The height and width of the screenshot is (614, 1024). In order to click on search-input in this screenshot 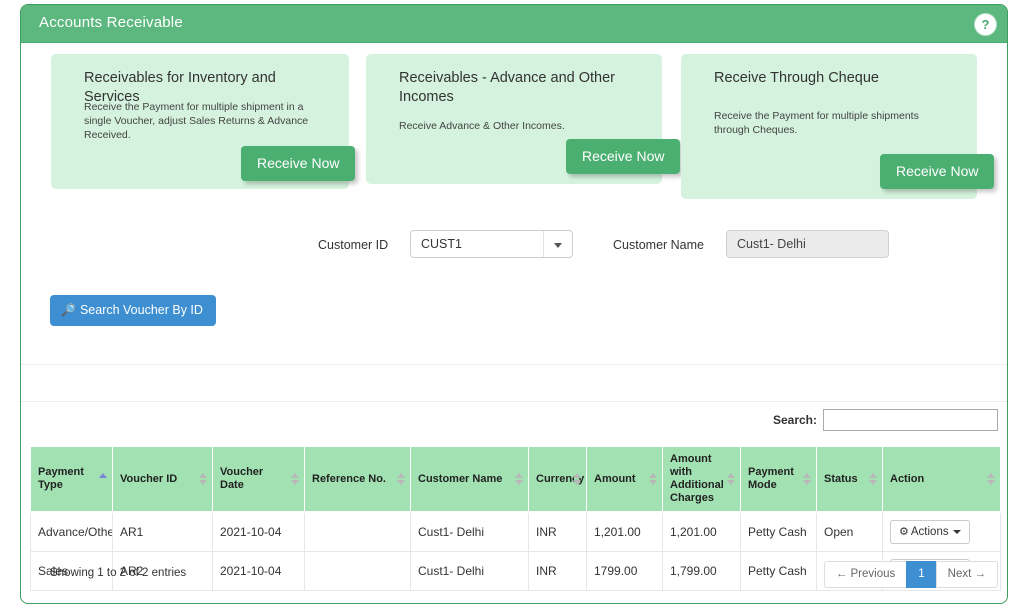, I will do `click(910, 420)`.